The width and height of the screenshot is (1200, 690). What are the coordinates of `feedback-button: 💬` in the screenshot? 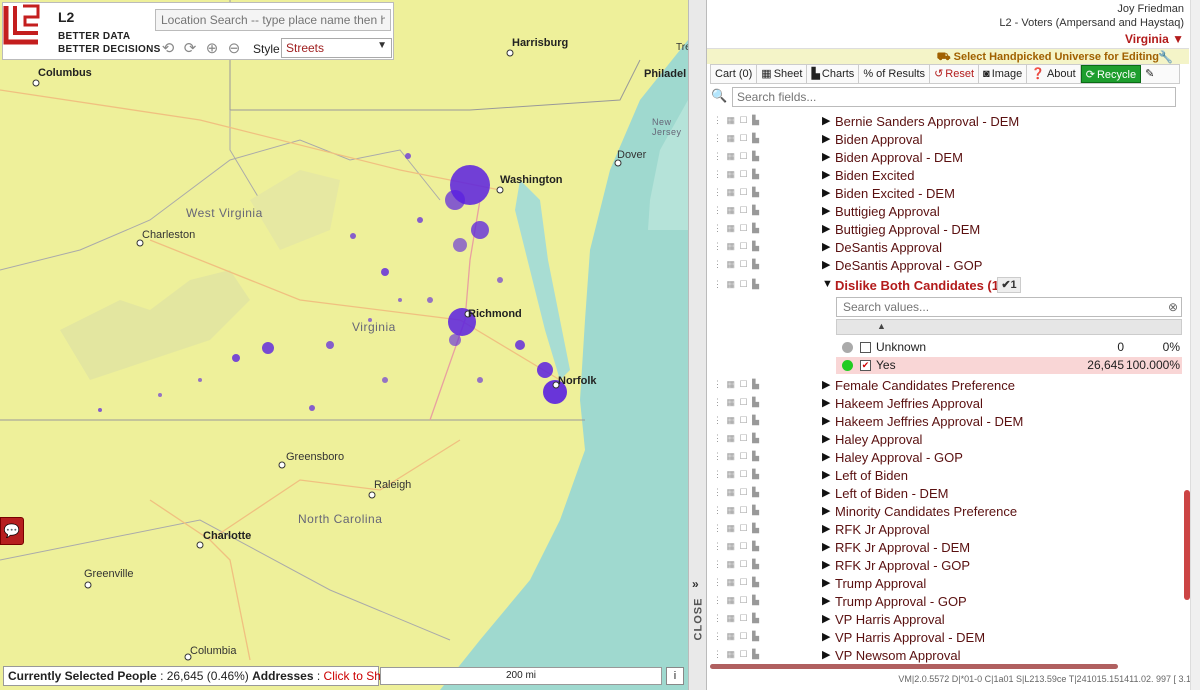 It's located at (12, 531).